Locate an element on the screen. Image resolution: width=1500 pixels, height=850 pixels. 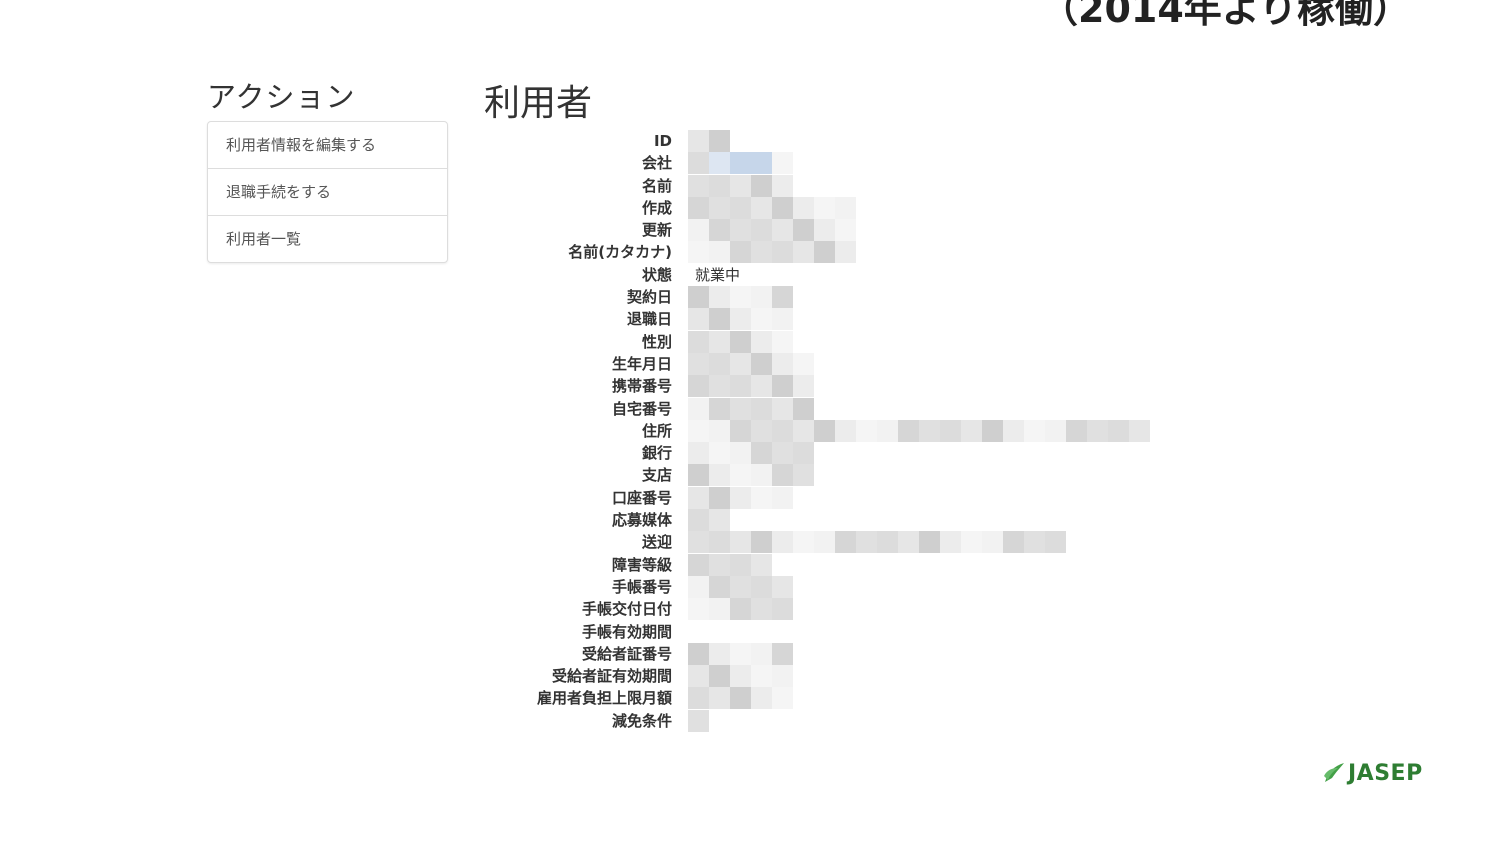
header-note: （2014年より稼働） is located at coordinates (1226, 15).